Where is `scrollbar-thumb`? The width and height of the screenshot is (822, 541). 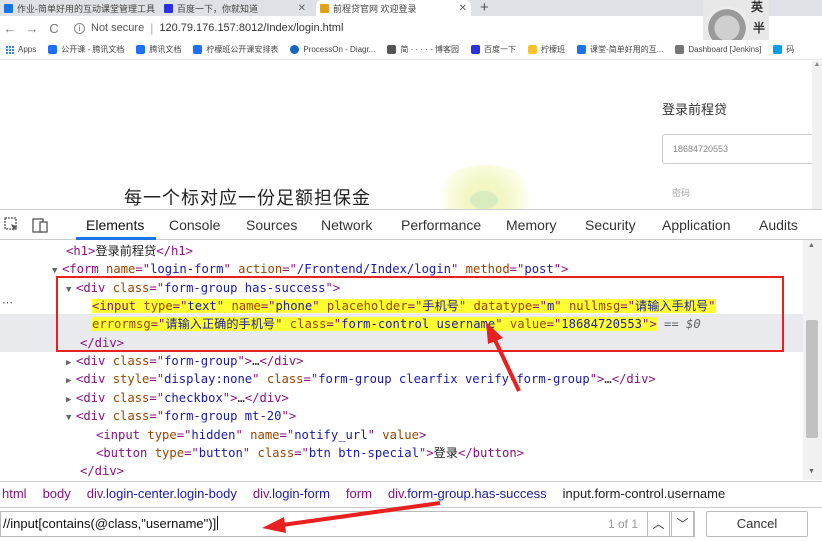
scrollbar-thumb is located at coordinates (812, 379).